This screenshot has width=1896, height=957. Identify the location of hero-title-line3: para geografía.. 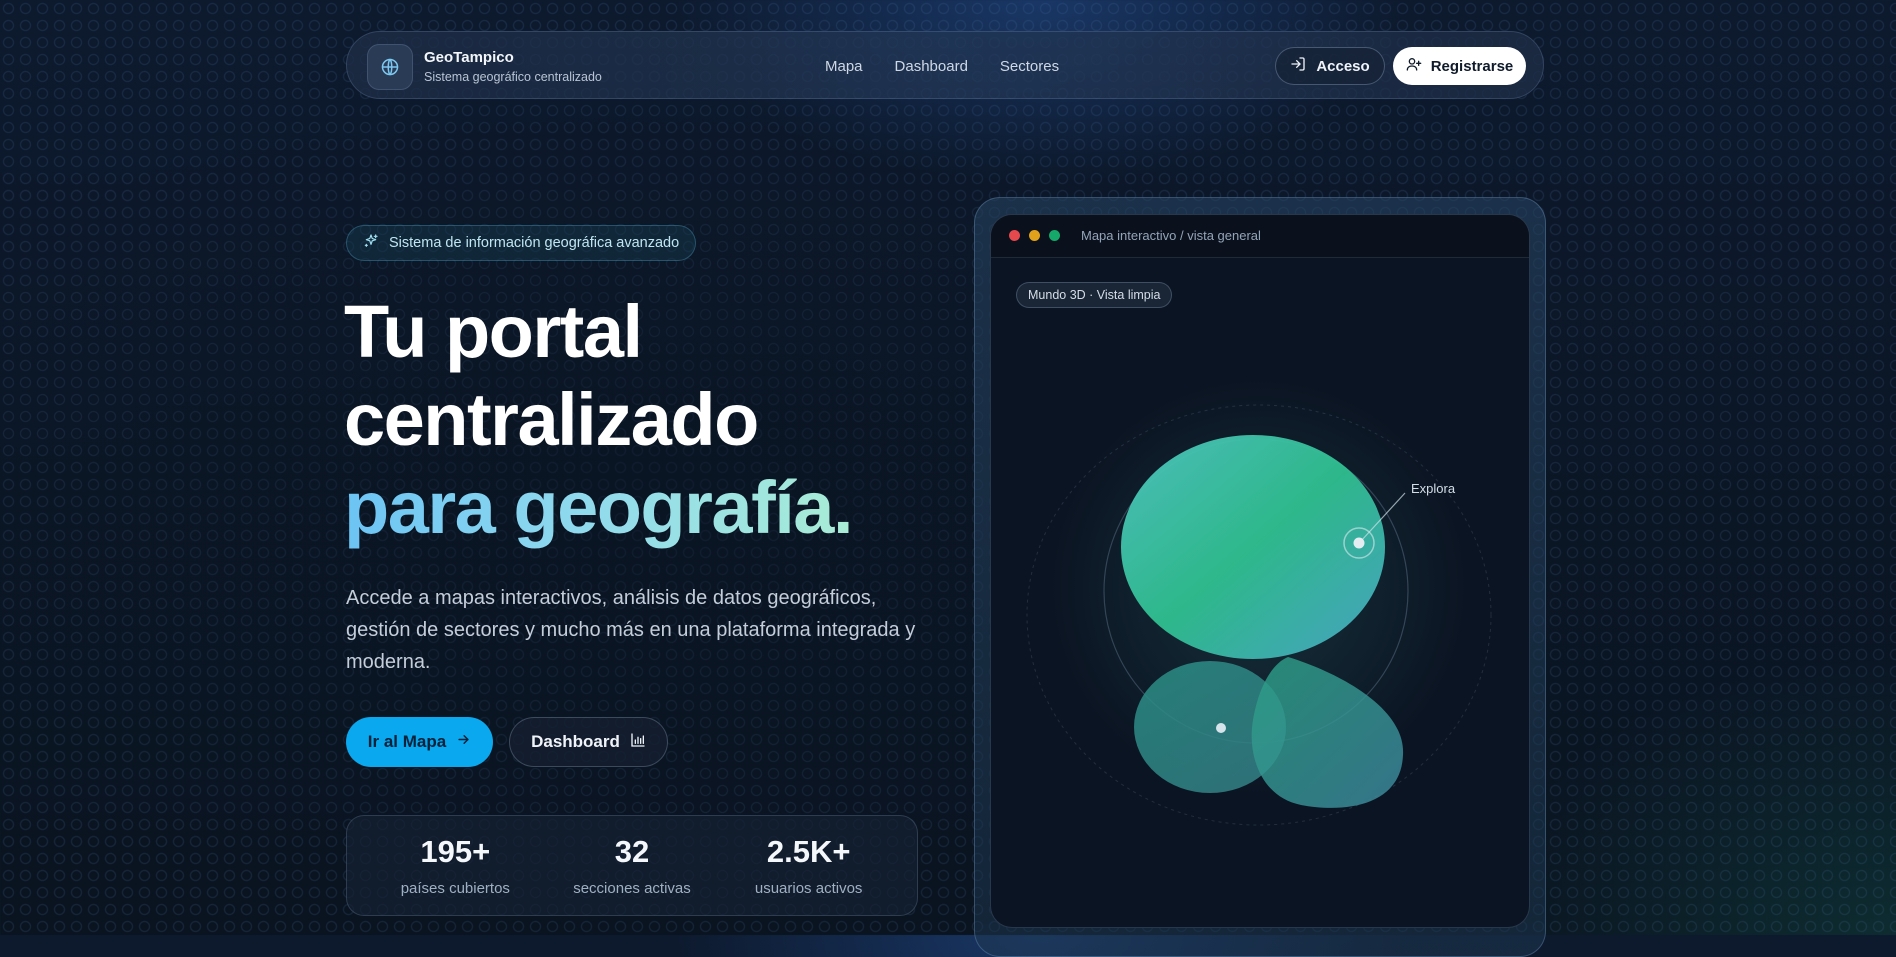
(599, 508).